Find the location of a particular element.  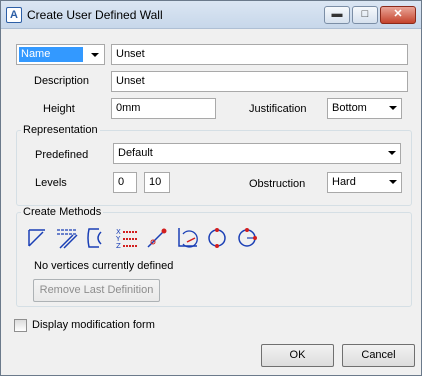

cancel-button: Cancel is located at coordinates (378, 355).